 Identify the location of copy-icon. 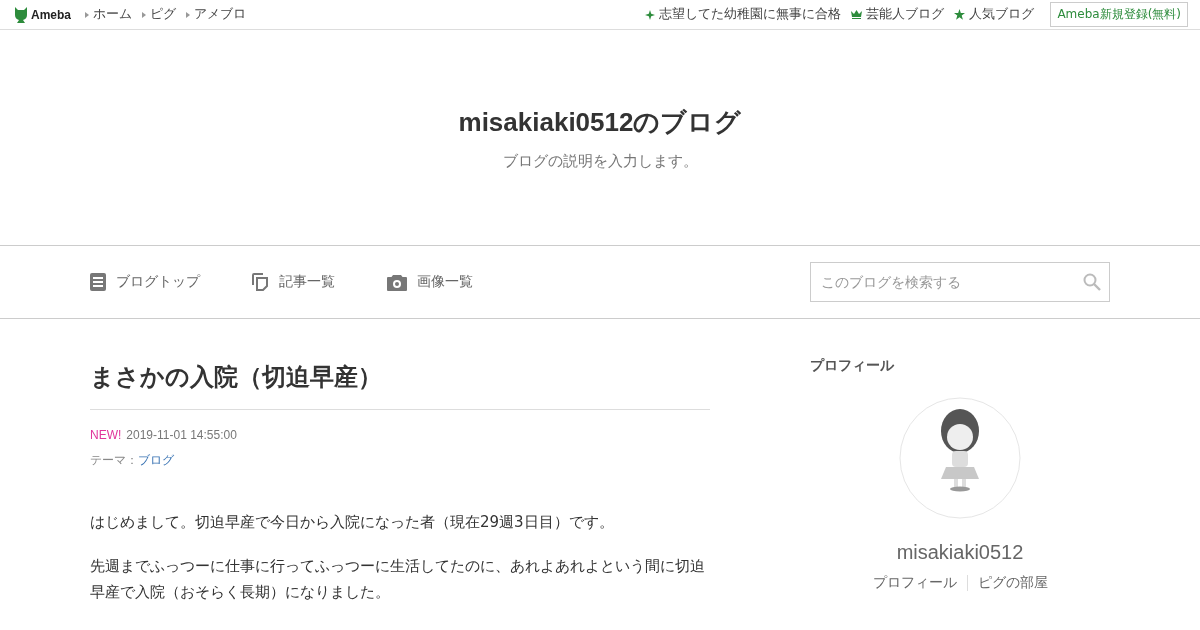
(260, 282).